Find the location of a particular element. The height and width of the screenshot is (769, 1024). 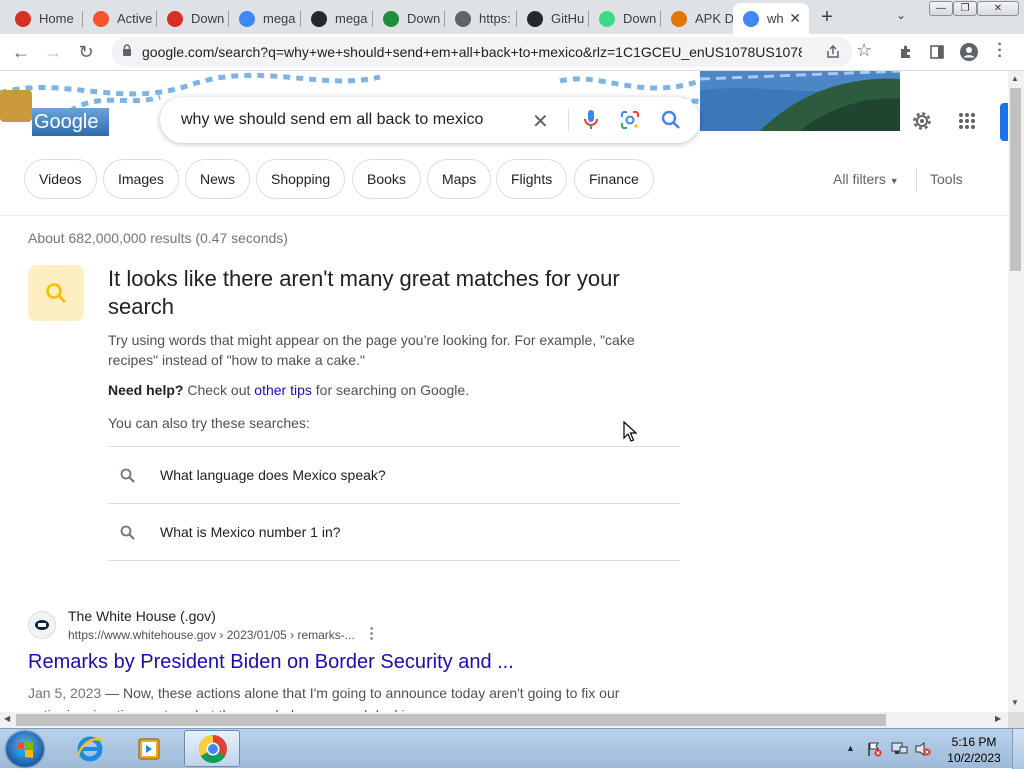

share-icon is located at coordinates (833, 52).